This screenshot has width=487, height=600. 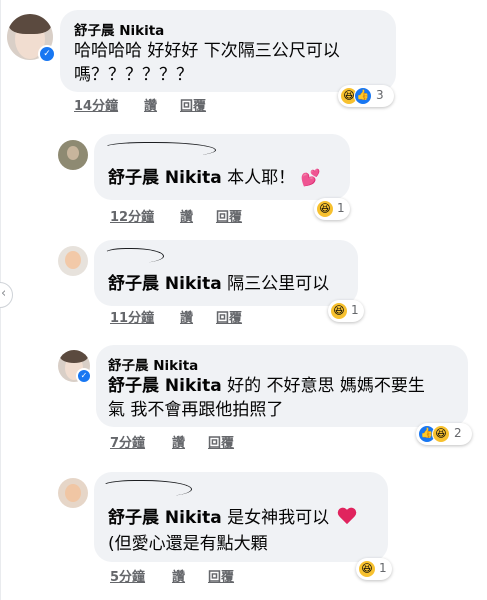 I want to click on reaction-count: 3, so click(x=380, y=95).